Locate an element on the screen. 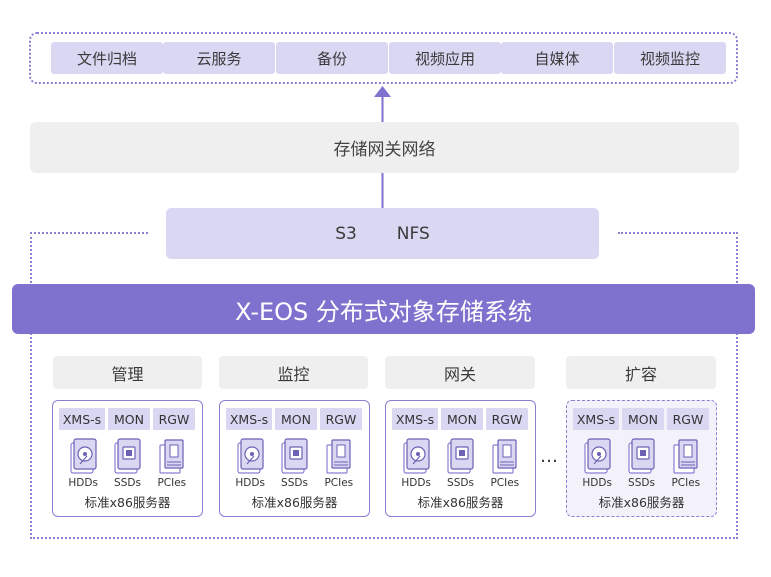 The height and width of the screenshot is (577, 771). role-expansion: 扩容 is located at coordinates (641, 372).